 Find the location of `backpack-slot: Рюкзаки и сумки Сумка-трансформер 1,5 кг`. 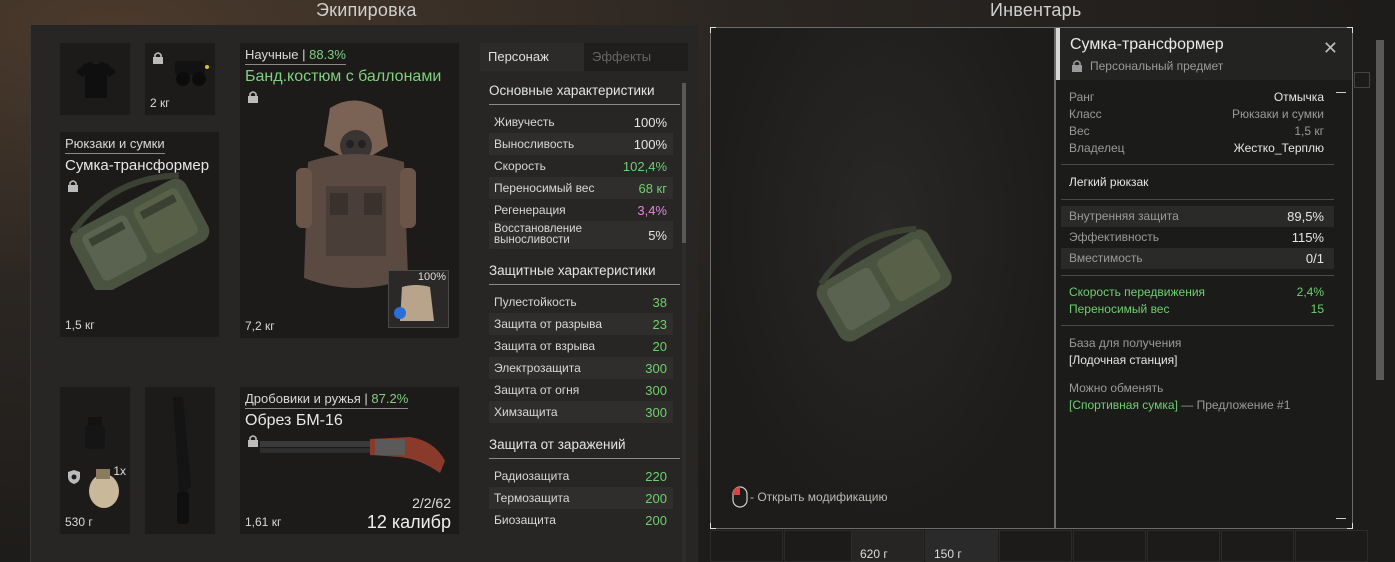

backpack-slot: Рюкзаки и сумки Сумка-трансформер 1,5 кг is located at coordinates (139, 234).